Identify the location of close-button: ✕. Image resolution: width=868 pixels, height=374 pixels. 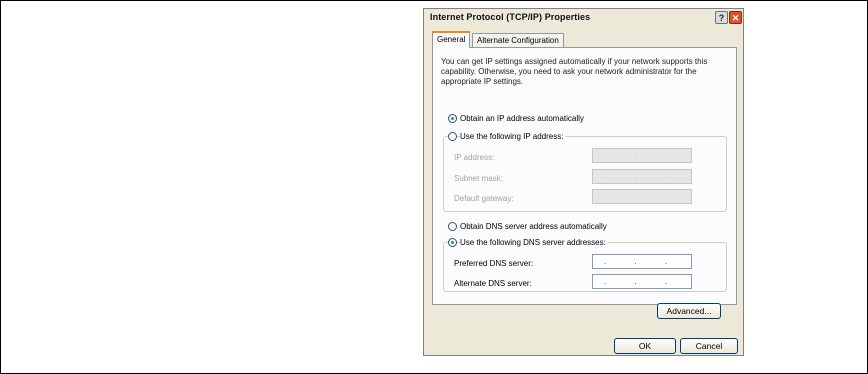
(735, 17).